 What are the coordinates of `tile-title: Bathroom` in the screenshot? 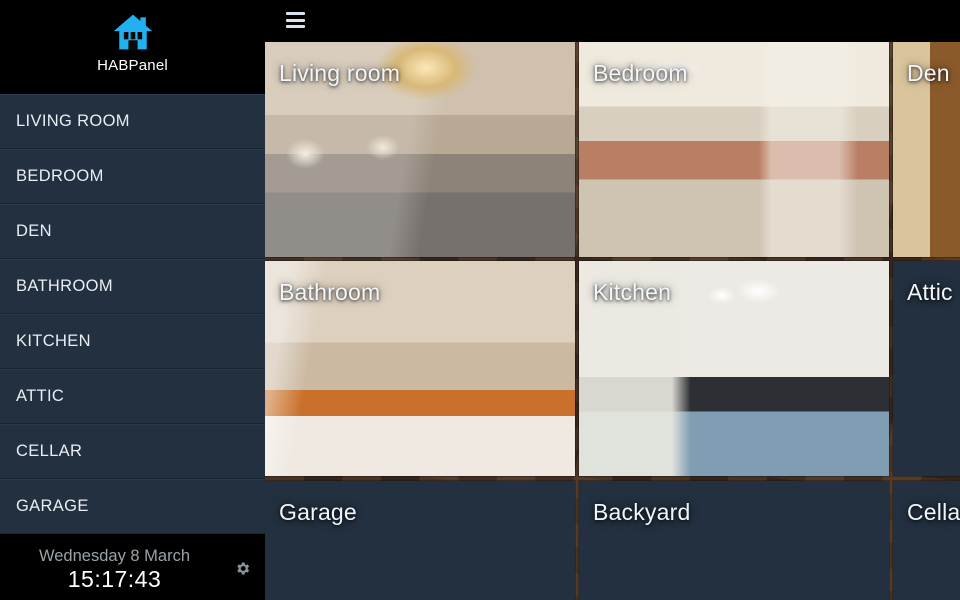 It's located at (330, 292).